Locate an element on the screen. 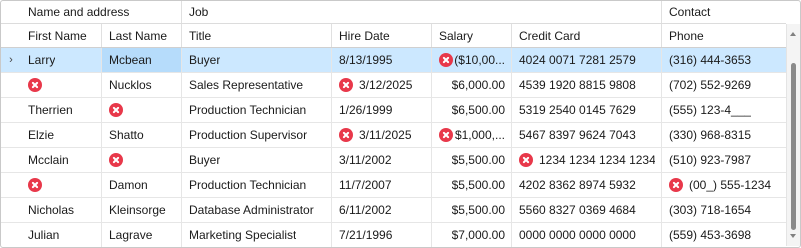  scroll-up-arrow-icon is located at coordinates (793, 34).